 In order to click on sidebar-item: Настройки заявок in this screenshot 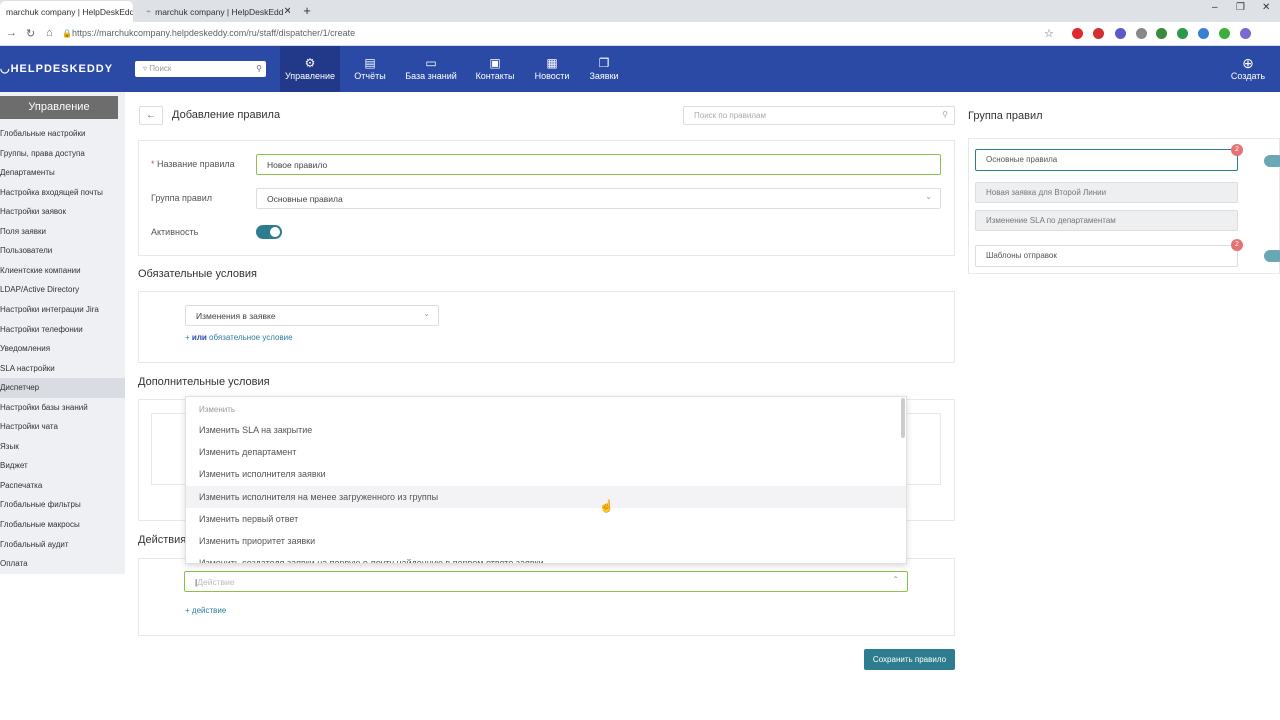, I will do `click(62, 212)`.